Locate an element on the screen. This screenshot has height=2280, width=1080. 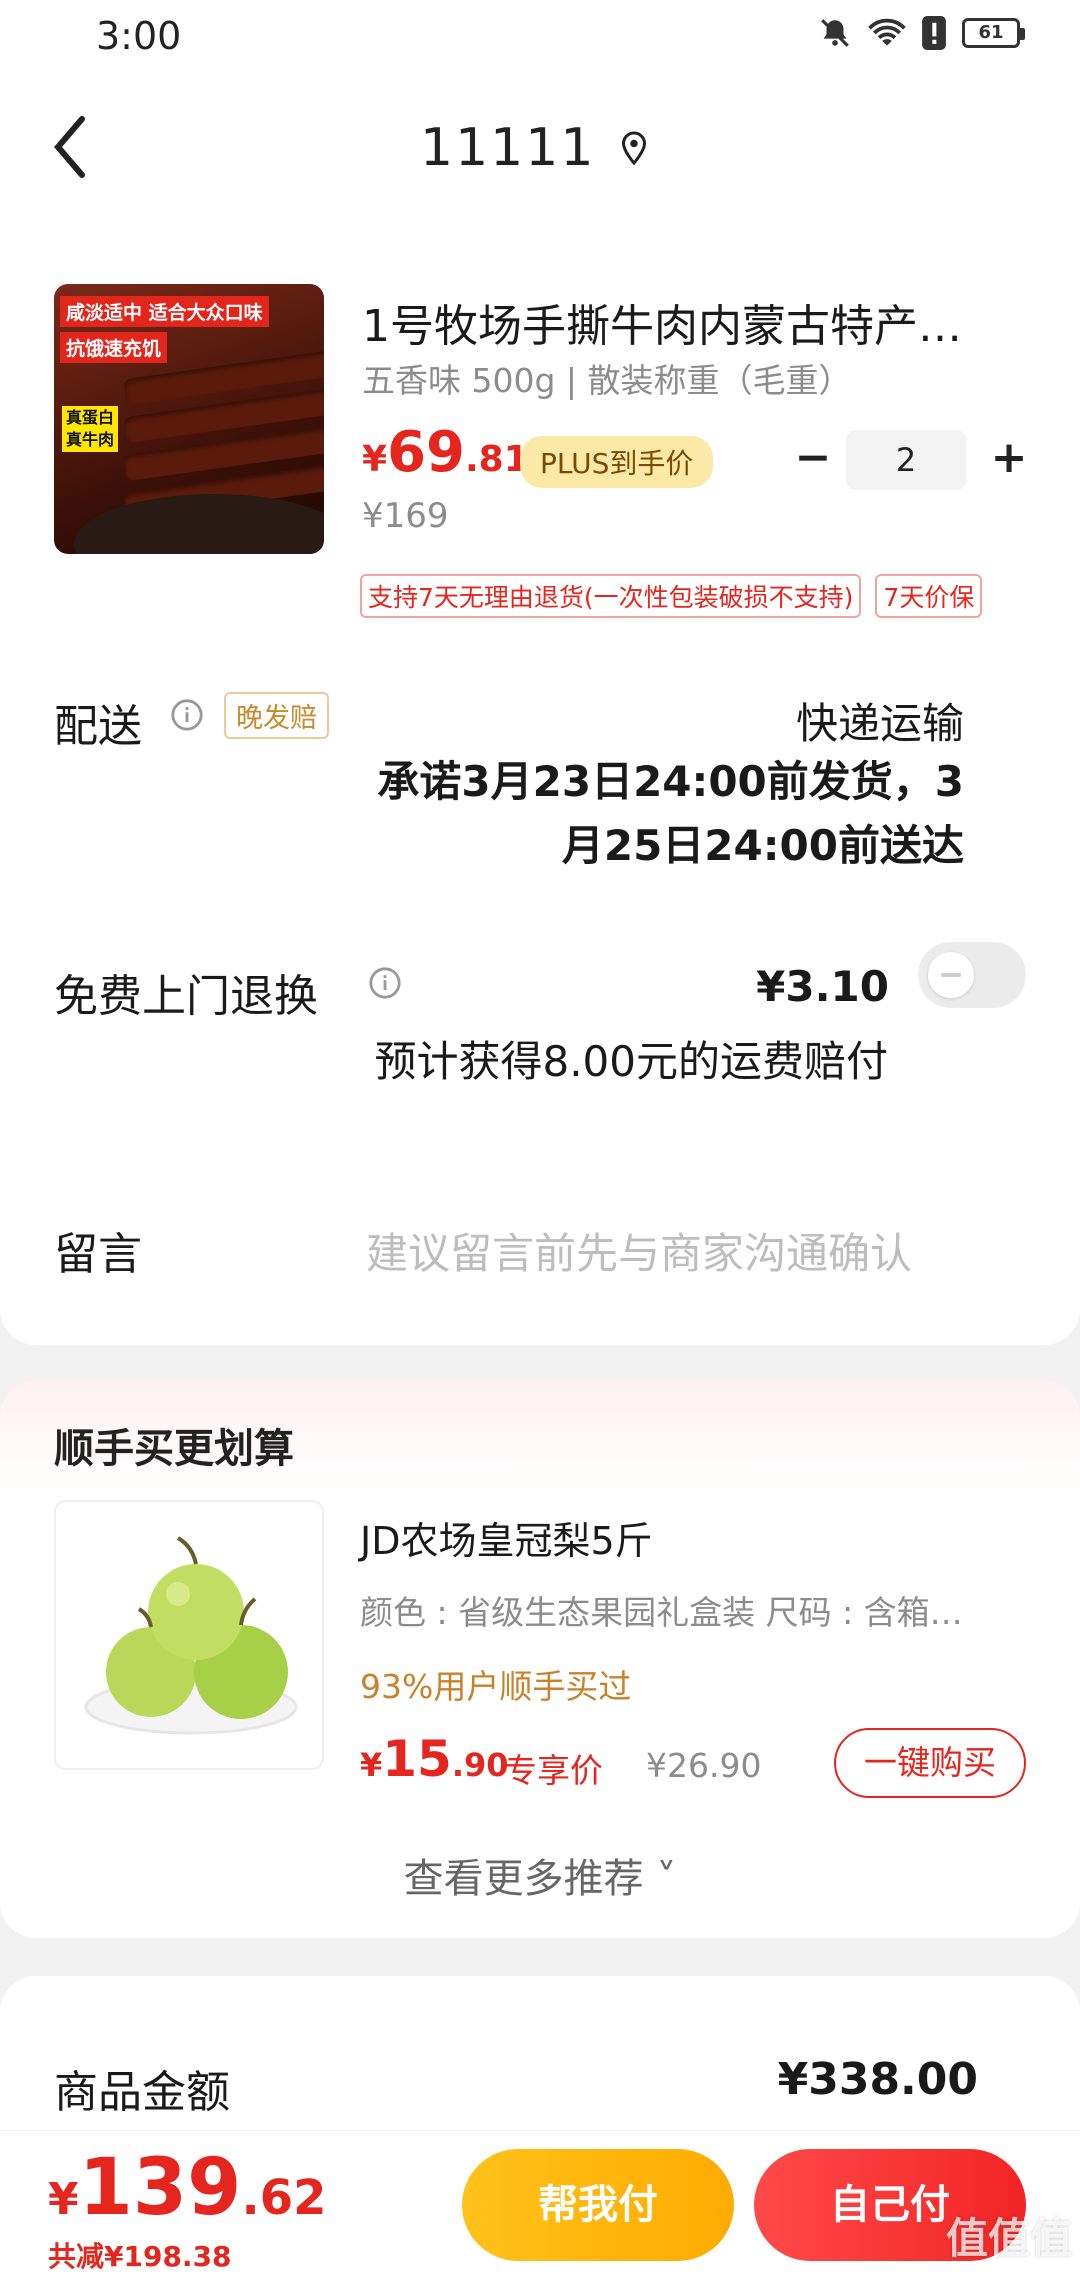
increase-quantity-button: + is located at coordinates (1009, 460).